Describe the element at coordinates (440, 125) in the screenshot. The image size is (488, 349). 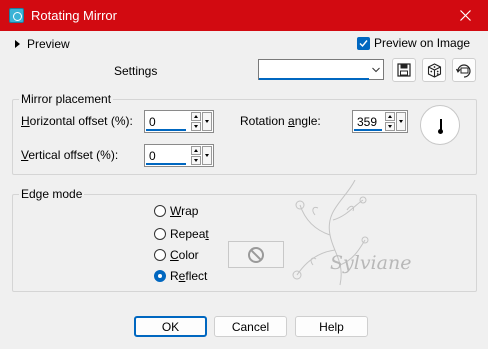
I see `angle-dial-icon` at that location.